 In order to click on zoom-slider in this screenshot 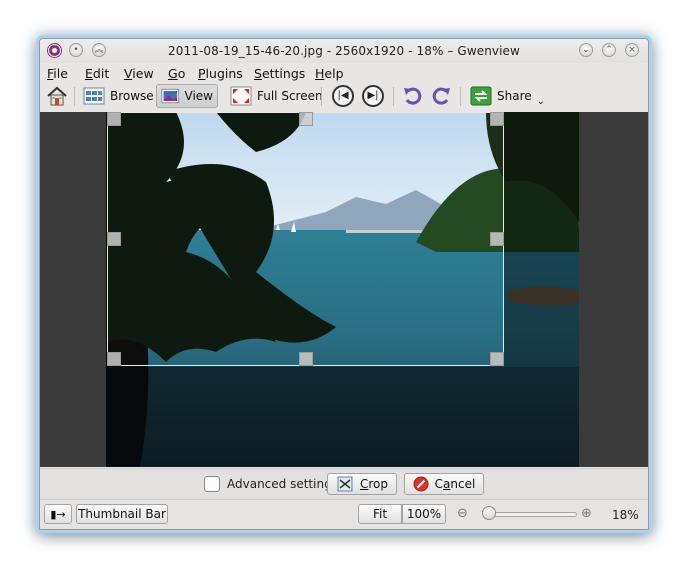, I will do `click(533, 514)`.